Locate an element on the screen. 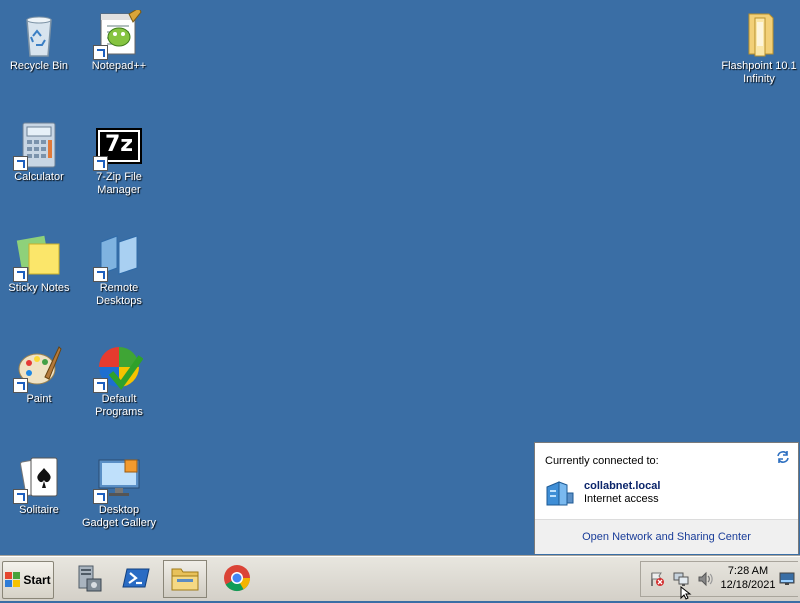  desktop-icon-recycle-bin: Recycle Bin is located at coordinates (39, 38).